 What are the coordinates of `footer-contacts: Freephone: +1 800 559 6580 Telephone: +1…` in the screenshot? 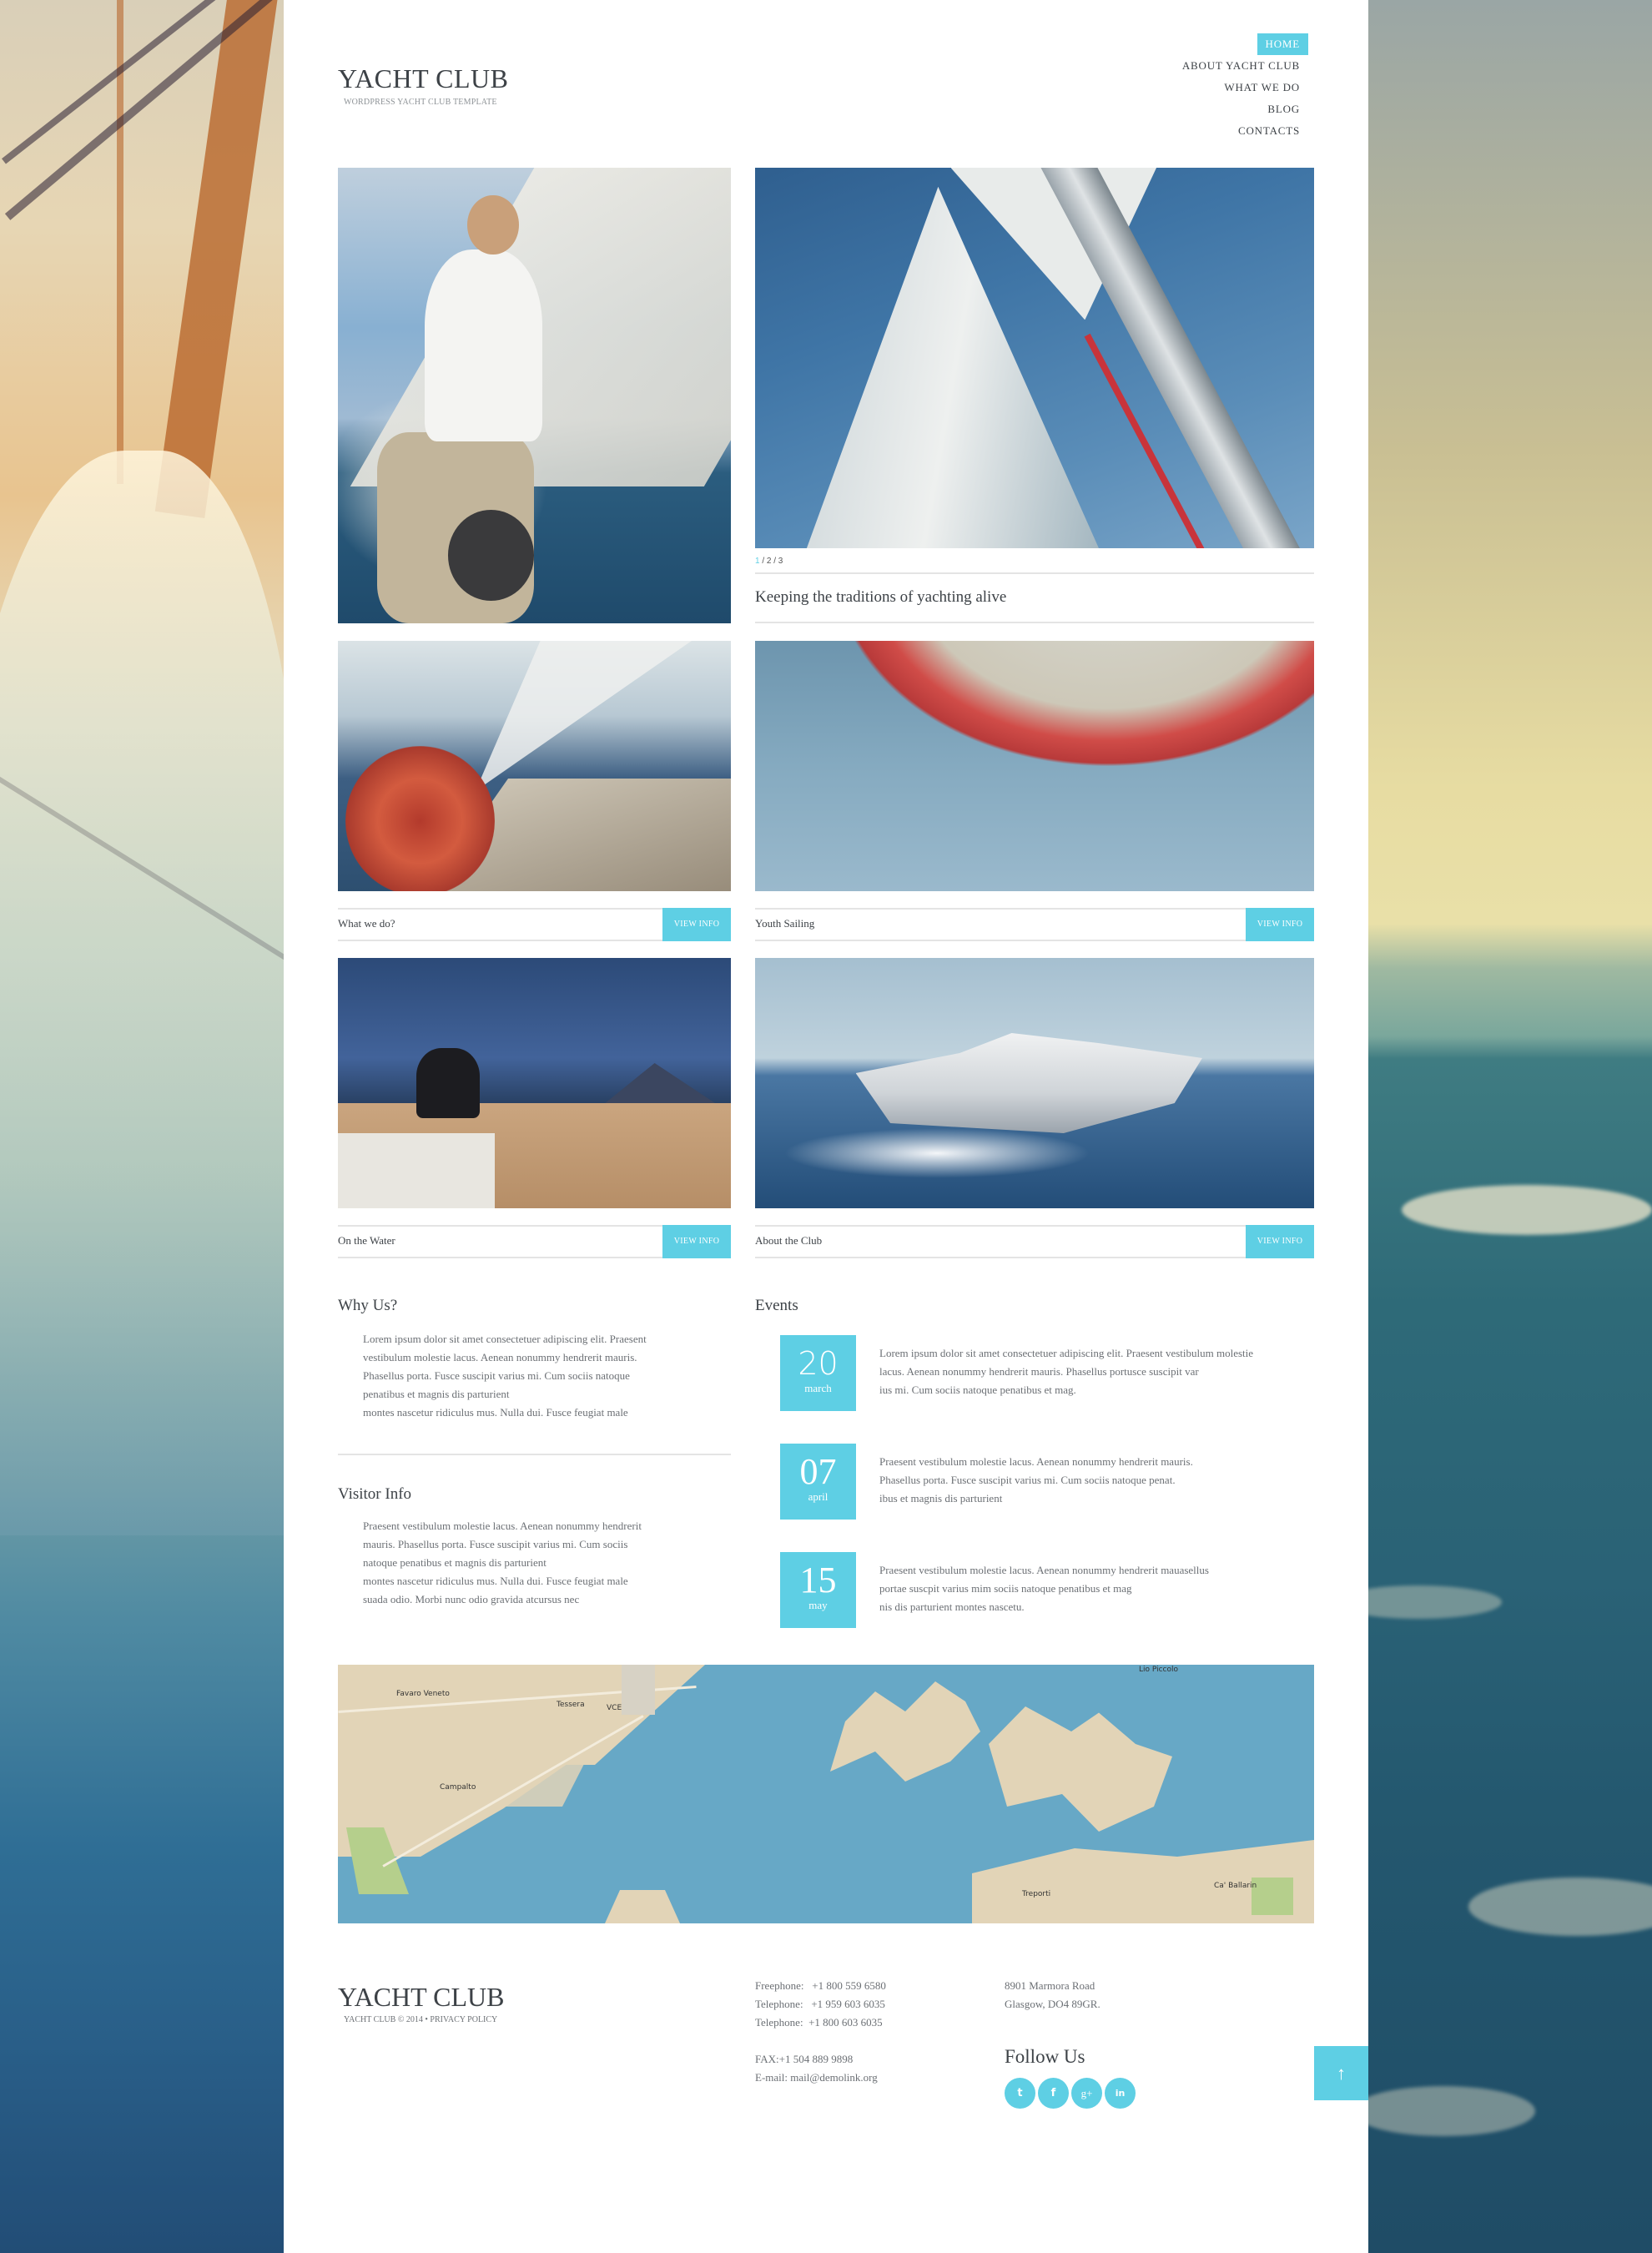 It's located at (821, 2032).